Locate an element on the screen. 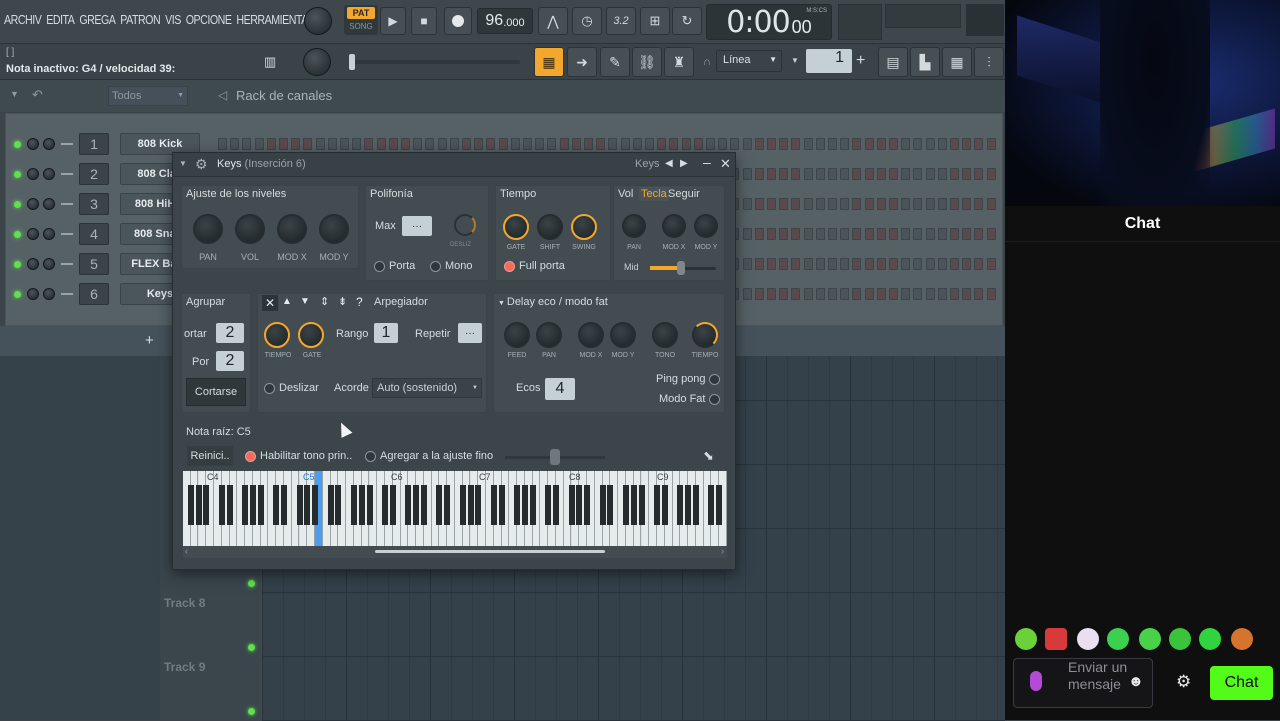 The width and height of the screenshot is (1280, 721). key-mod-x-knob is located at coordinates (674, 226).